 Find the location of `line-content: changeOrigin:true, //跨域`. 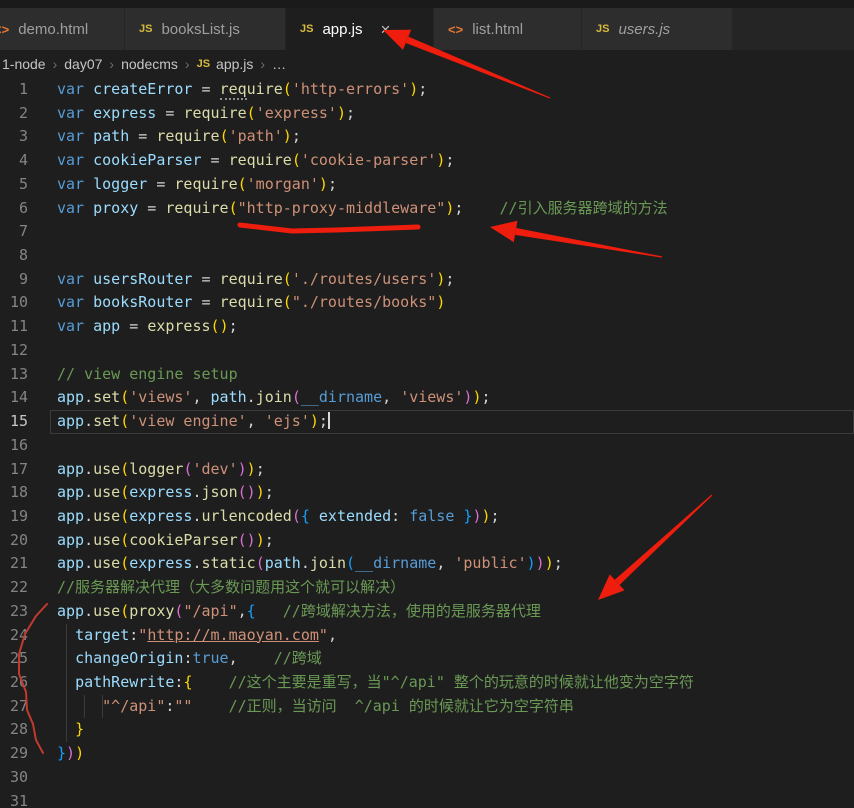

line-content: changeOrigin:true, //跨域 is located at coordinates (198, 658).